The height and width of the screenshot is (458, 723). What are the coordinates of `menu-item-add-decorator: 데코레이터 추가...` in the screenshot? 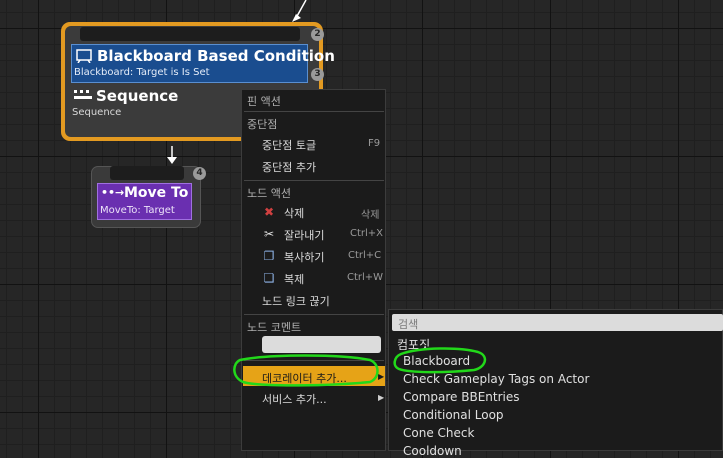 It's located at (304, 378).